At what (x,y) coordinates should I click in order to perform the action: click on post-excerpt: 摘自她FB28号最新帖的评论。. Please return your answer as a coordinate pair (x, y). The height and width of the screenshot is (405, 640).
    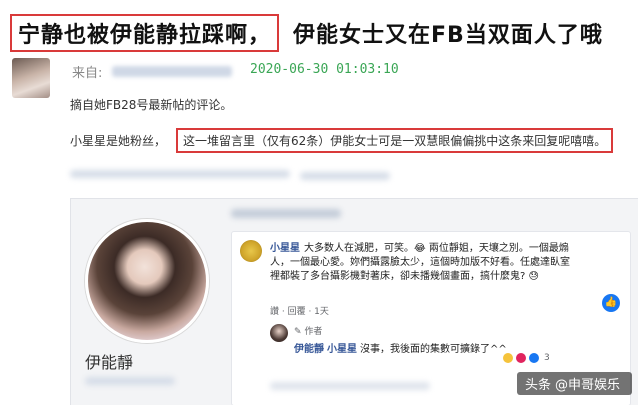
    Looking at the image, I should click on (151, 105).